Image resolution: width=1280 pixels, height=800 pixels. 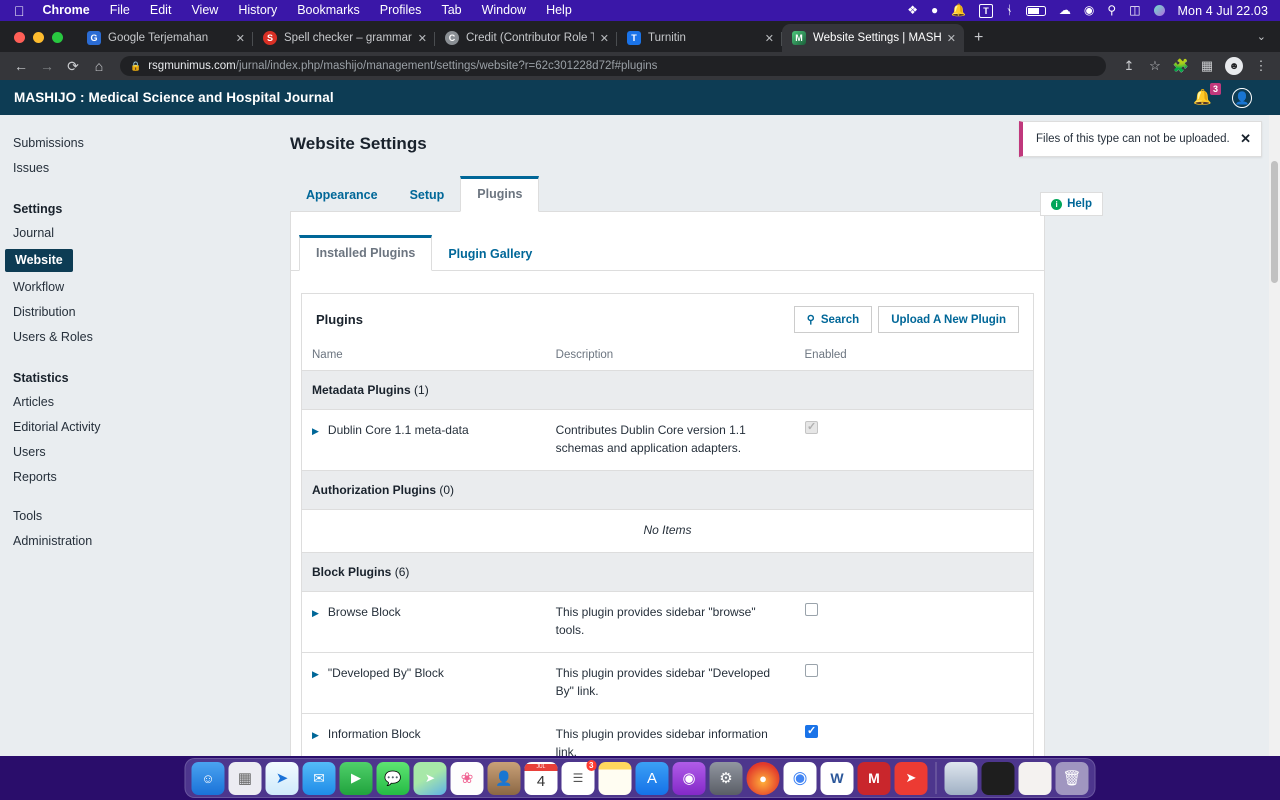 What do you see at coordinates (490, 254) in the screenshot?
I see `tab-plugin-gallery: Plugin Gallery` at bounding box center [490, 254].